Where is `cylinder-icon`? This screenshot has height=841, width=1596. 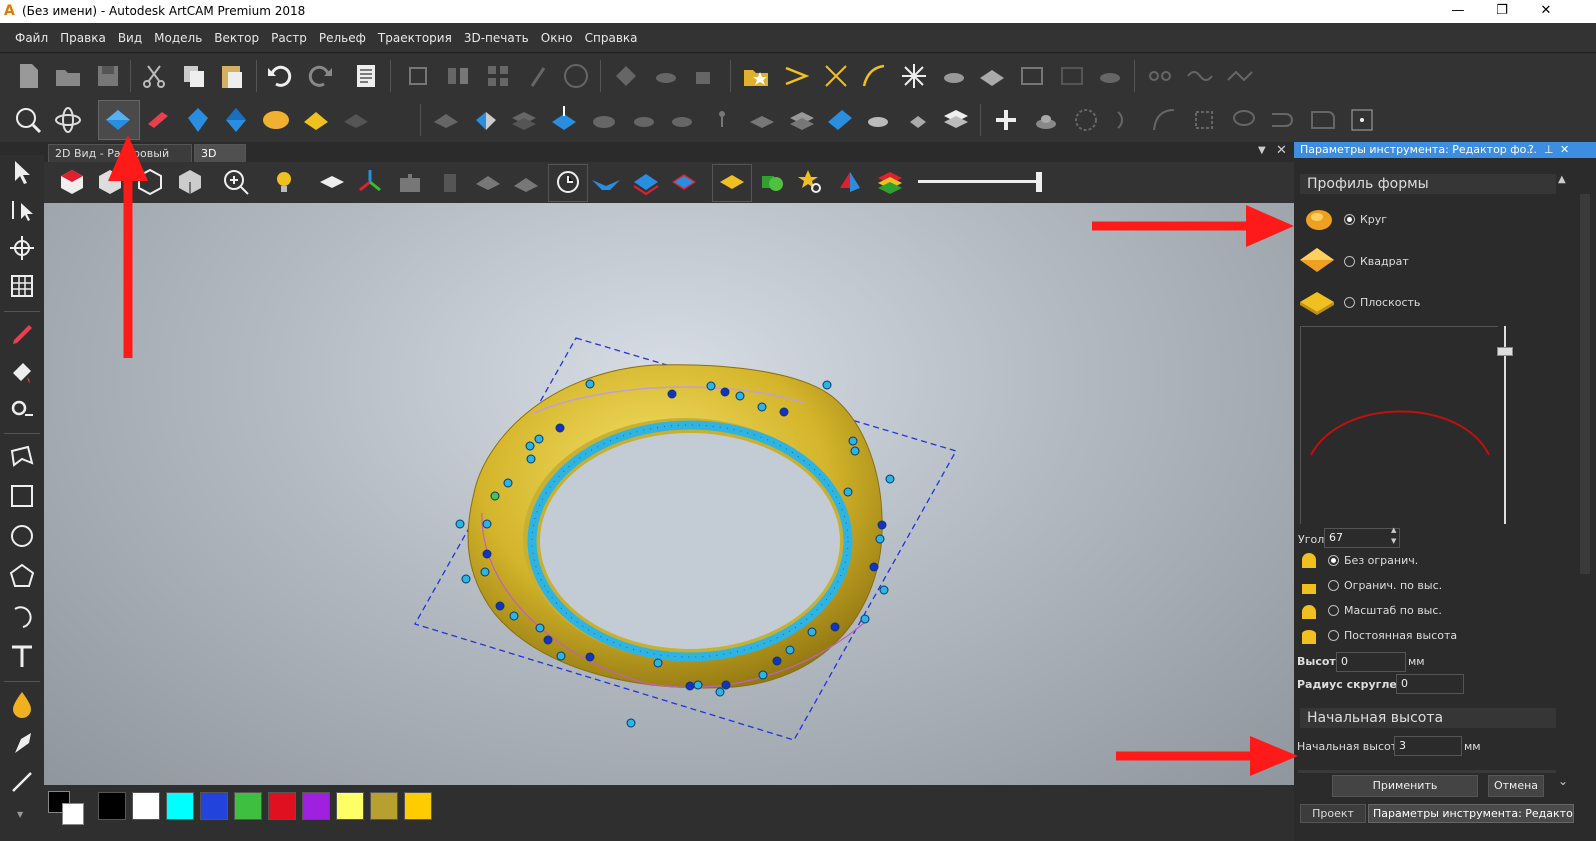
cylinder-icon is located at coordinates (450, 182).